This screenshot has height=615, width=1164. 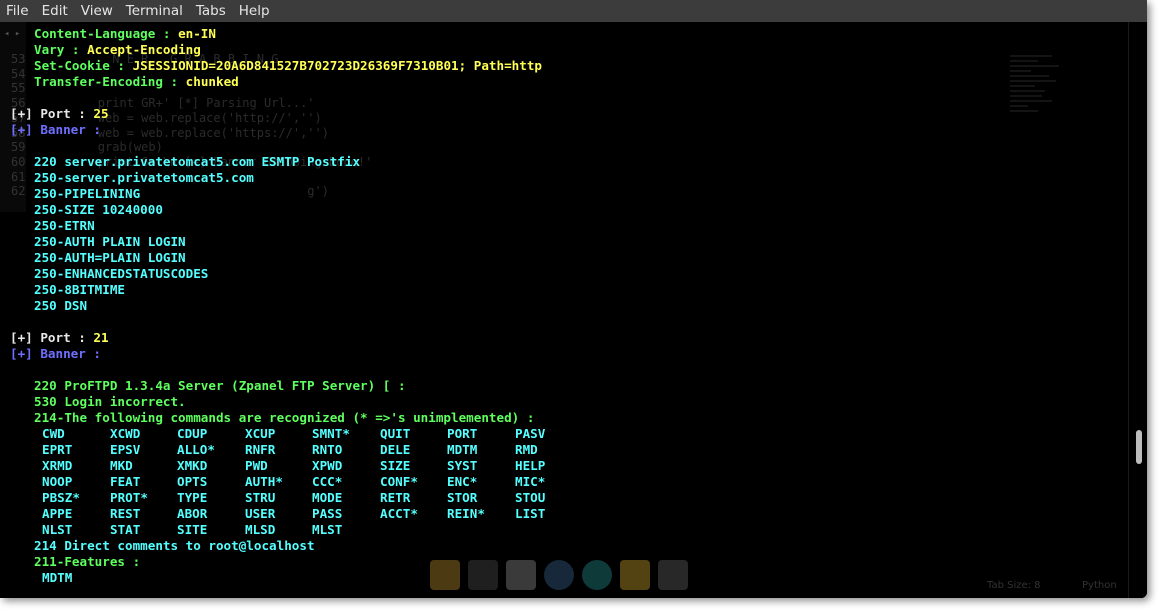 I want to click on port-number: 21, so click(x=101, y=337).